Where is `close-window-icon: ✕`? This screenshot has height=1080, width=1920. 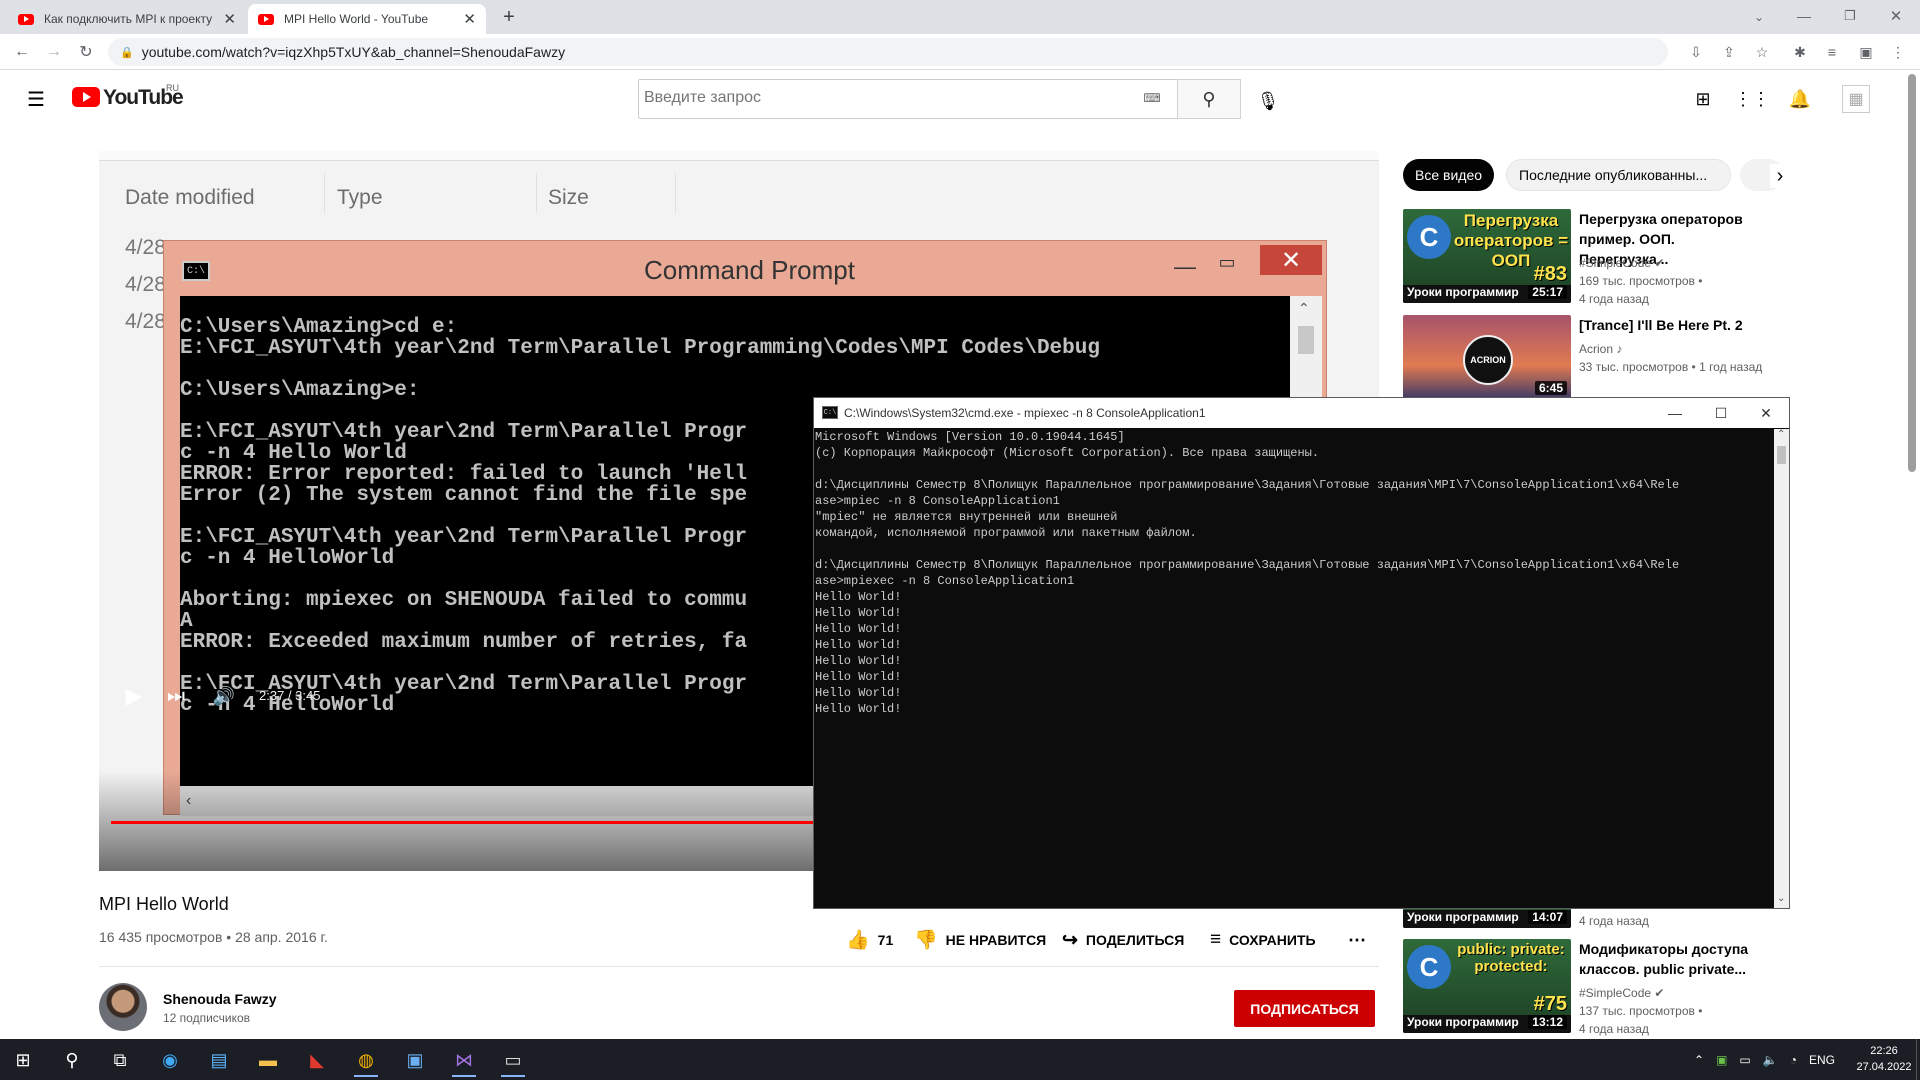 close-window-icon: ✕ is located at coordinates (1896, 16).